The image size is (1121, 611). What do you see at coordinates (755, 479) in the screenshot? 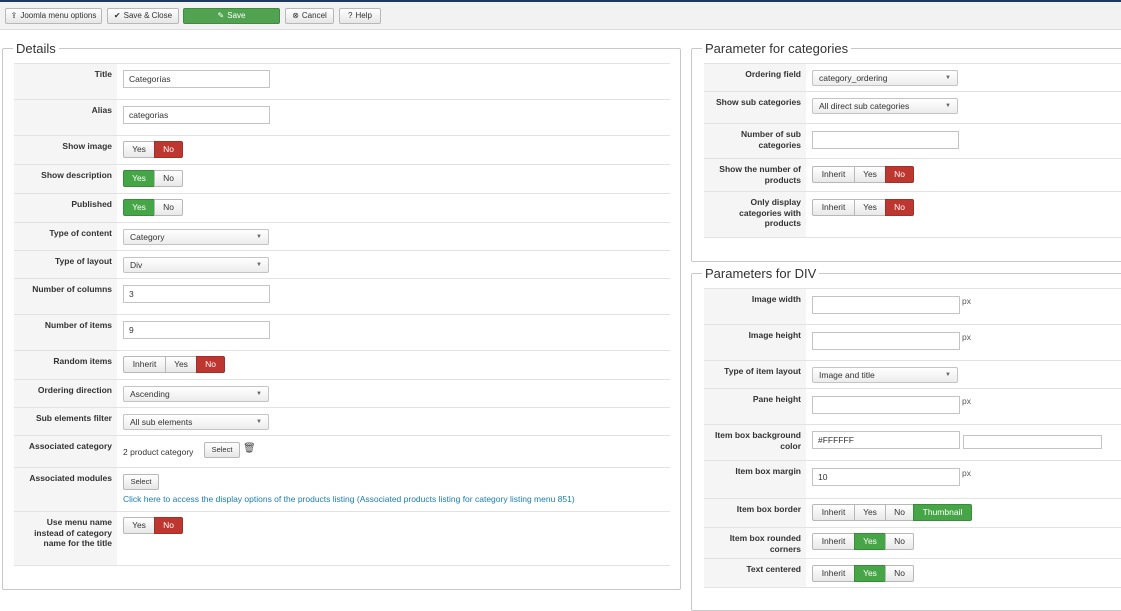
I see `box-margin-label: Item box margin` at bounding box center [755, 479].